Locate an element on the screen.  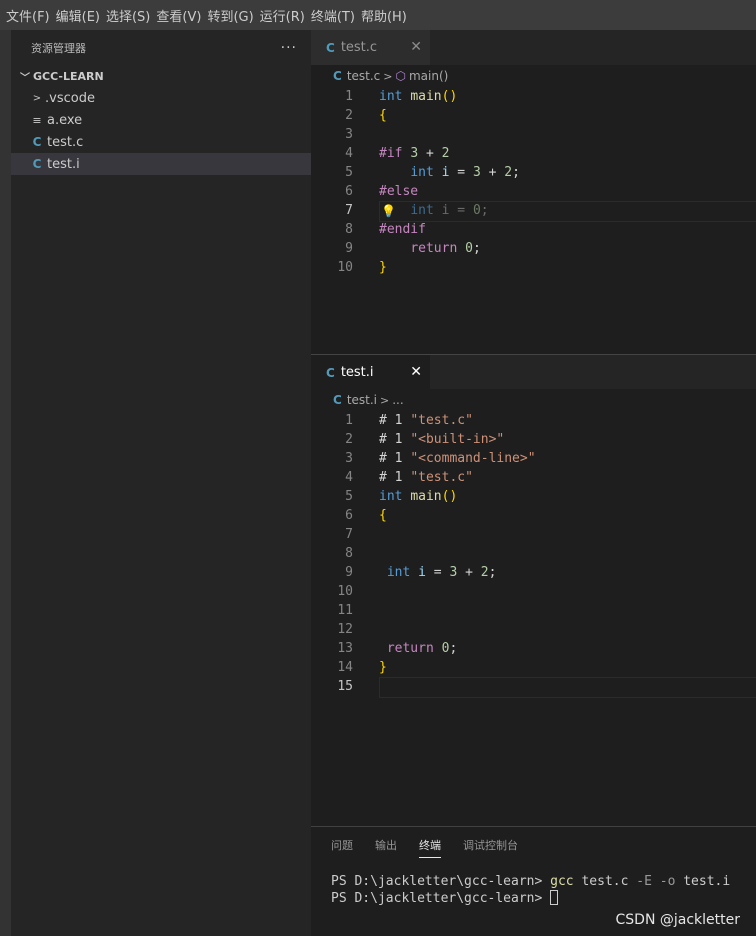
tab-test-c: C test.c ✕ is located at coordinates (370, 47).